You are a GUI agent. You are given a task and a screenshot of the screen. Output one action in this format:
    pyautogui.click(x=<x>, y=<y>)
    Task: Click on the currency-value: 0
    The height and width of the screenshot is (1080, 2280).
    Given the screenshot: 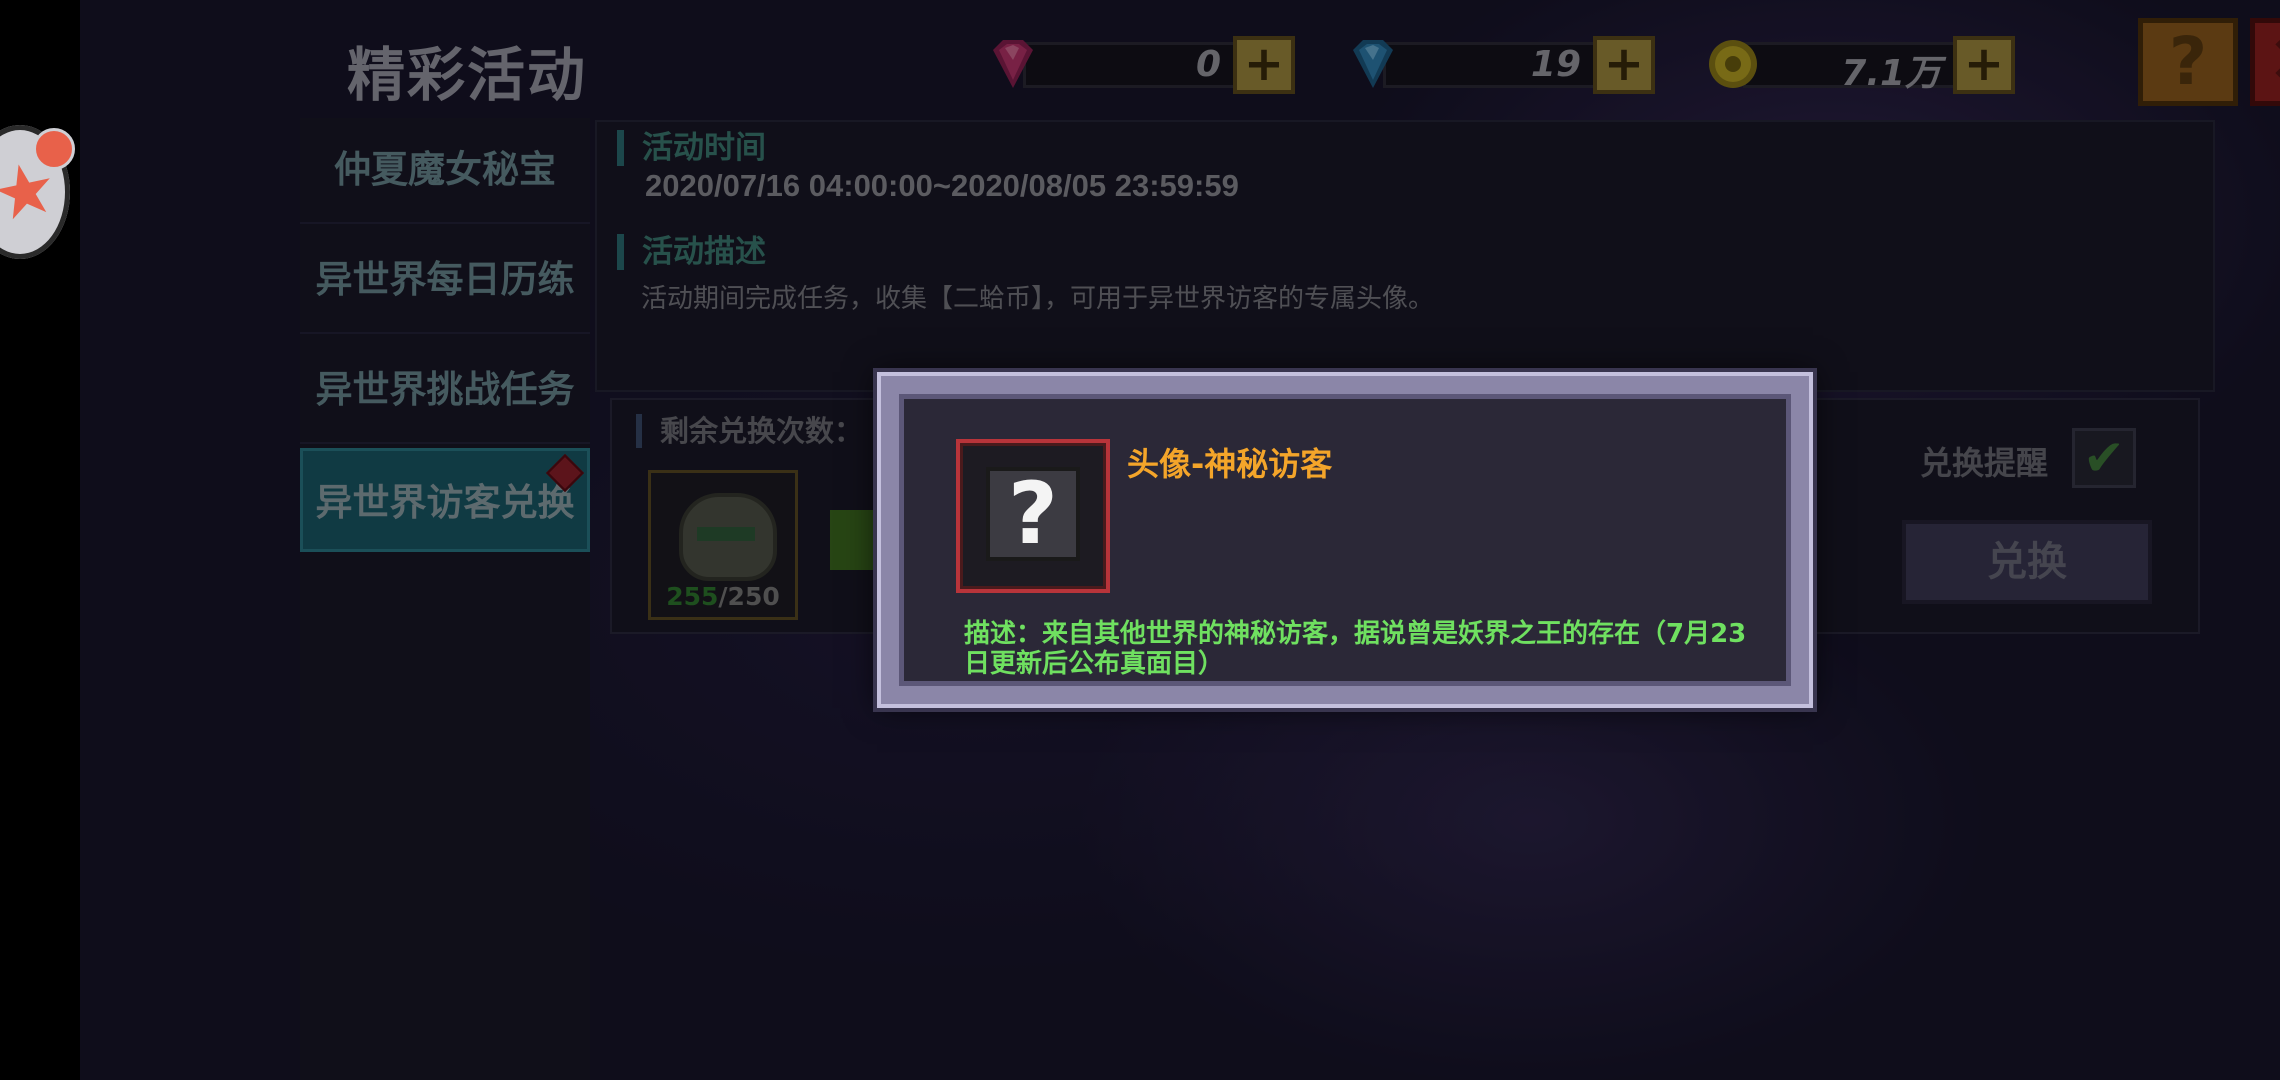 What is the action you would take?
    pyautogui.click(x=1208, y=64)
    